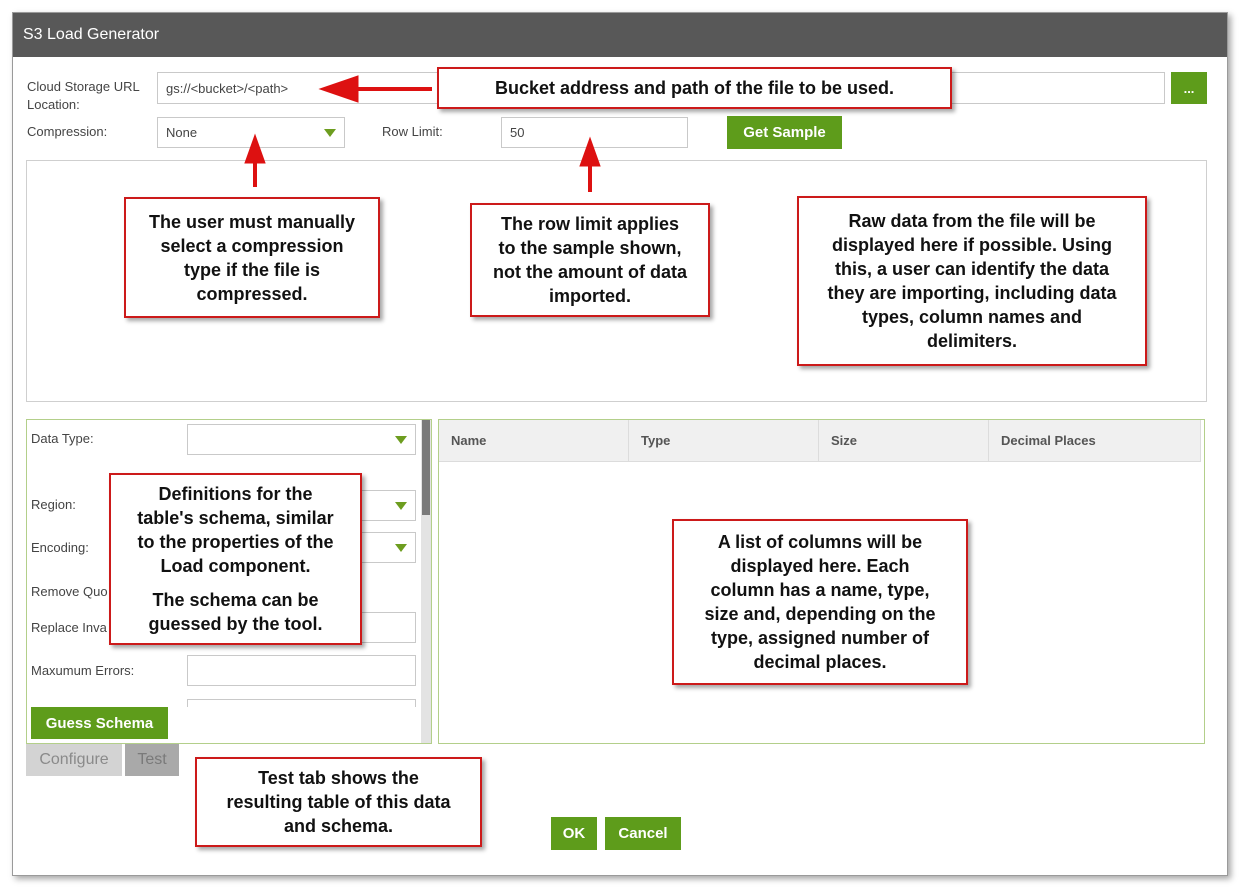  Describe the element at coordinates (426, 581) in the screenshot. I see `properties-scrollbar` at that location.